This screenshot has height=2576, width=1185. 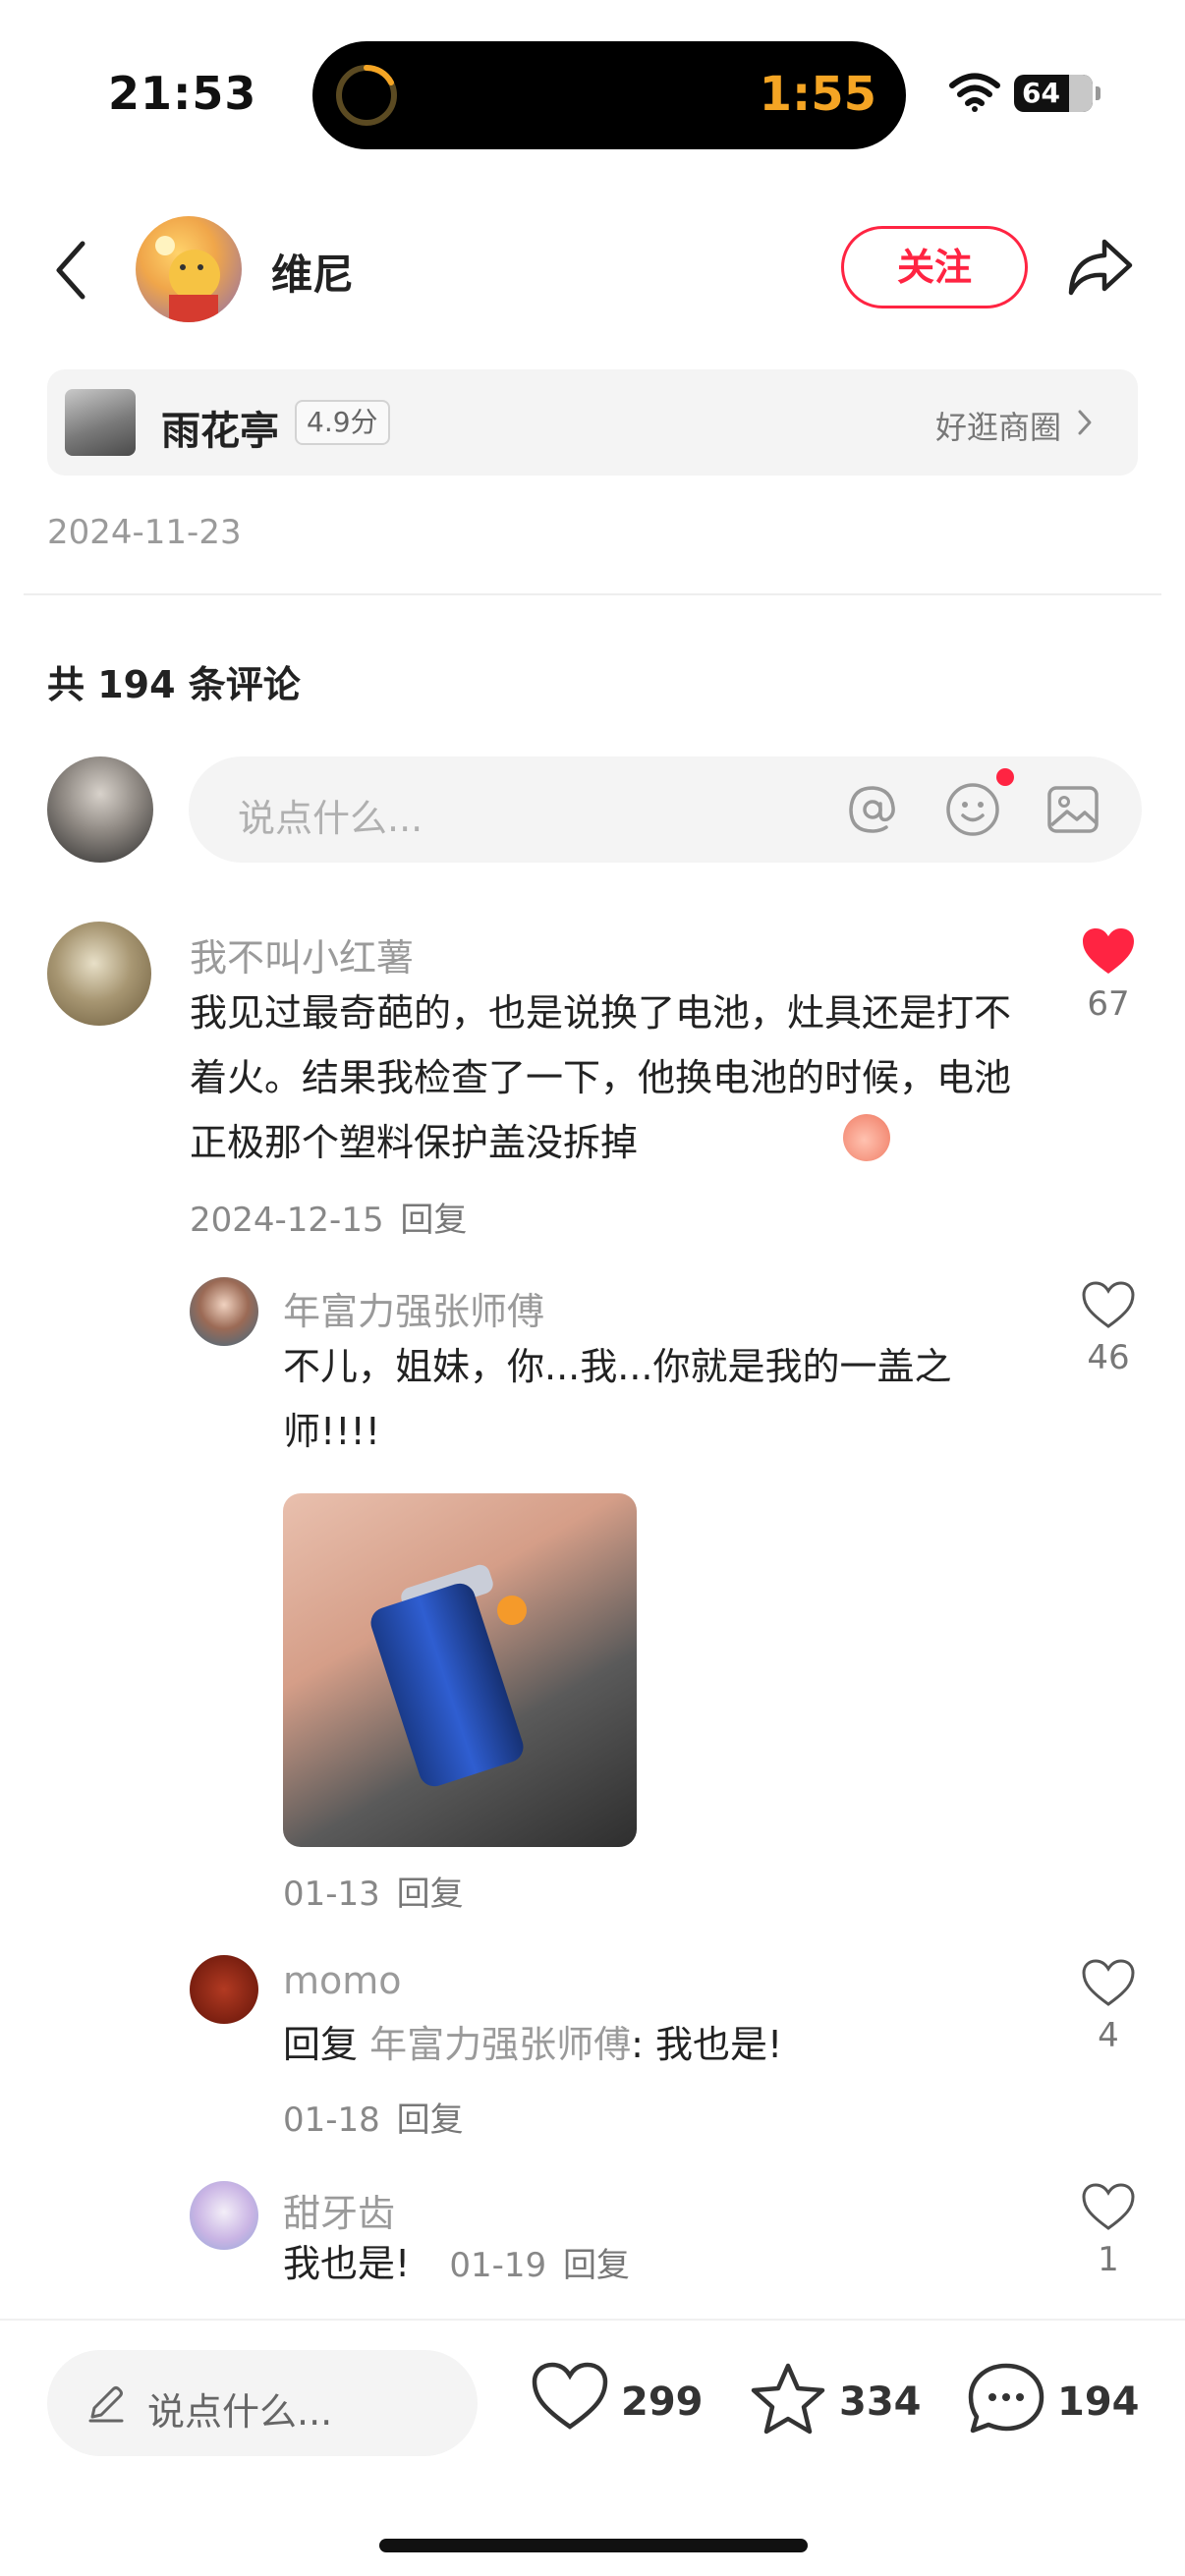 I want to click on like-count: 299, so click(x=662, y=2402).